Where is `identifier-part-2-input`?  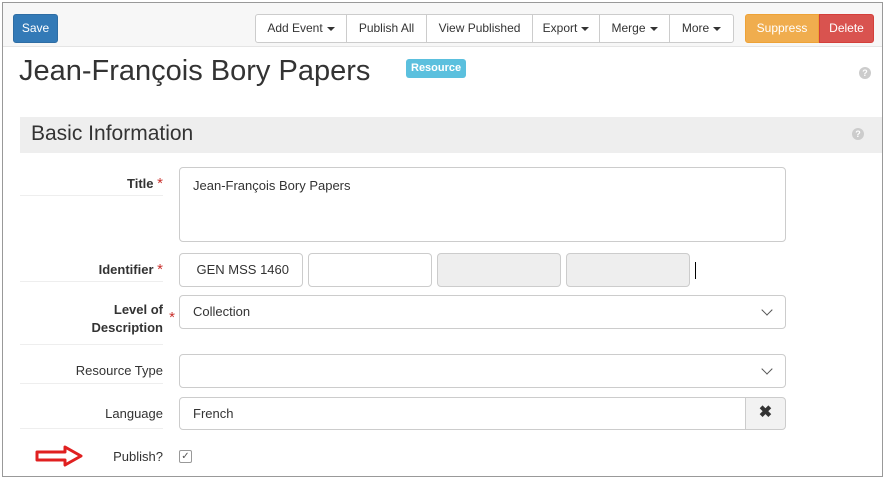 identifier-part-2-input is located at coordinates (370, 270).